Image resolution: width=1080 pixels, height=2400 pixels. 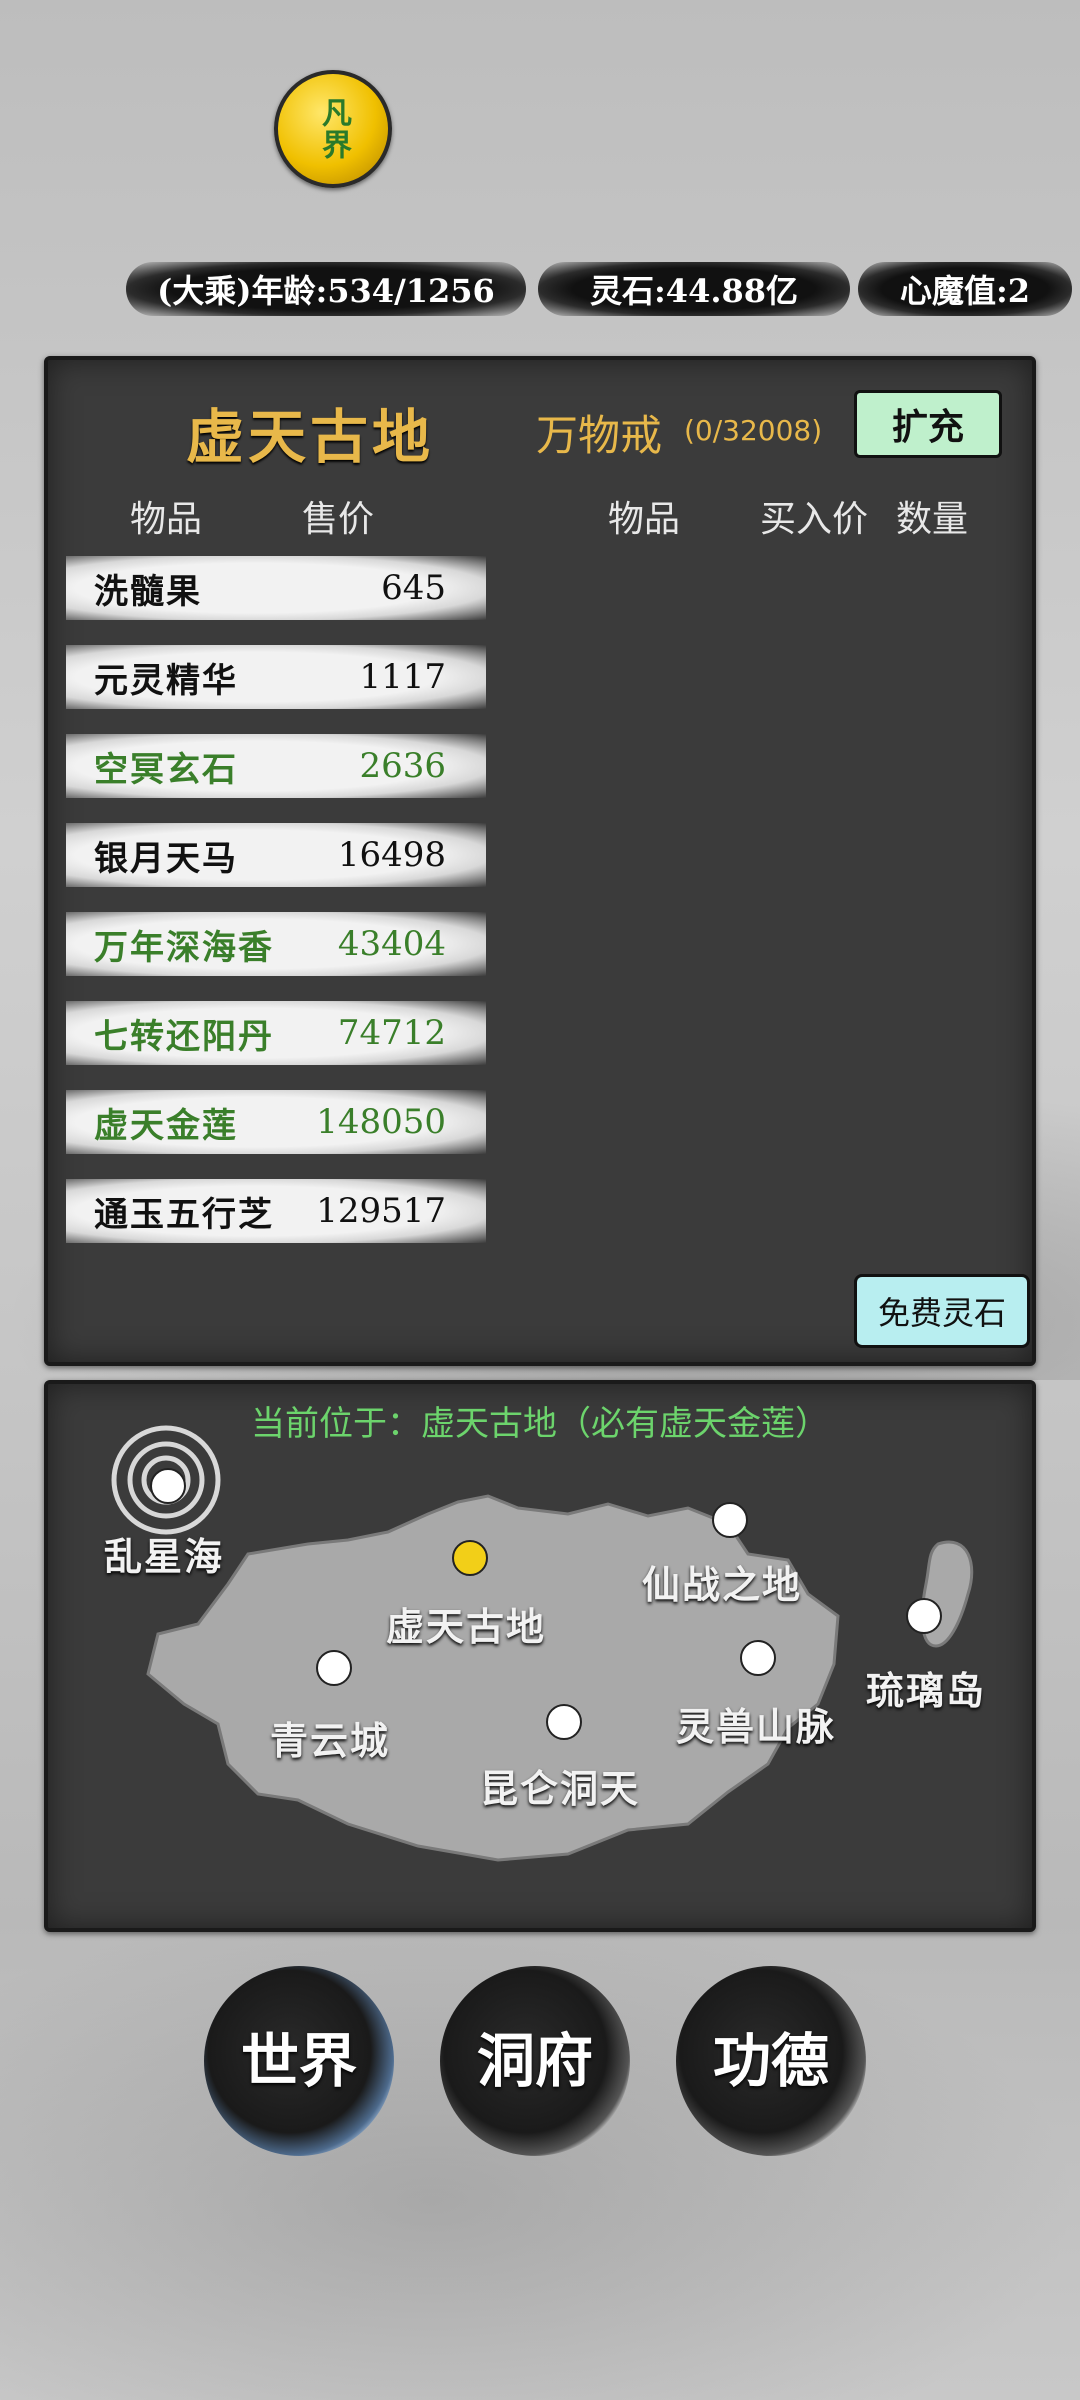 I want to click on goods-name: 空冥玄石, so click(x=166, y=769).